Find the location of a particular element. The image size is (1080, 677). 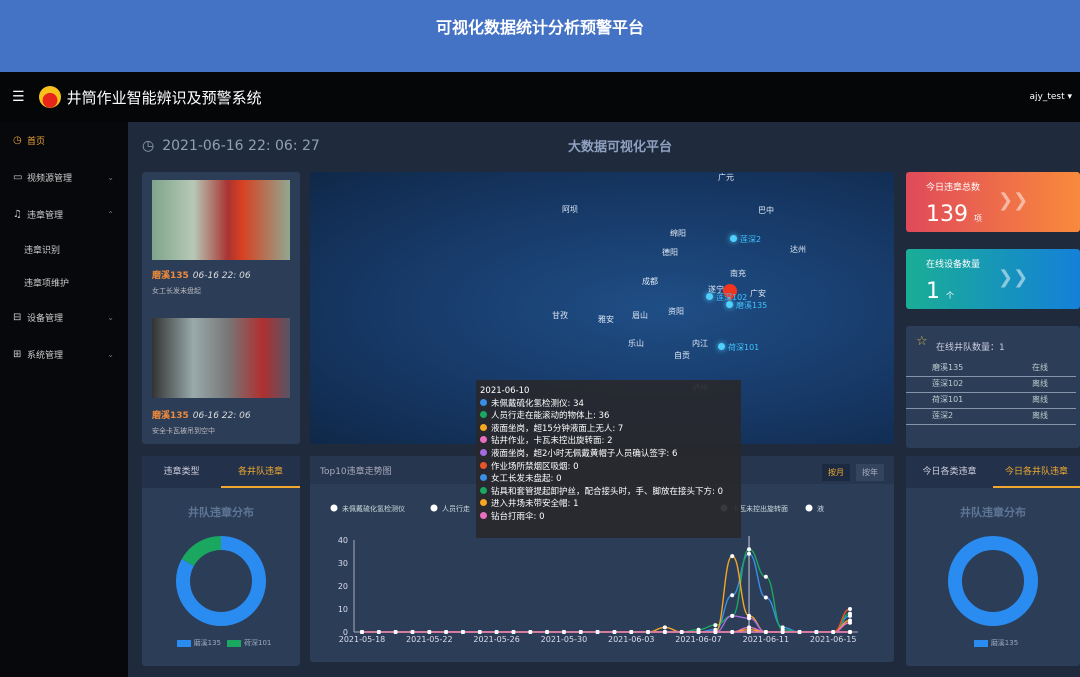

series-value: : 0 is located at coordinates (573, 466).